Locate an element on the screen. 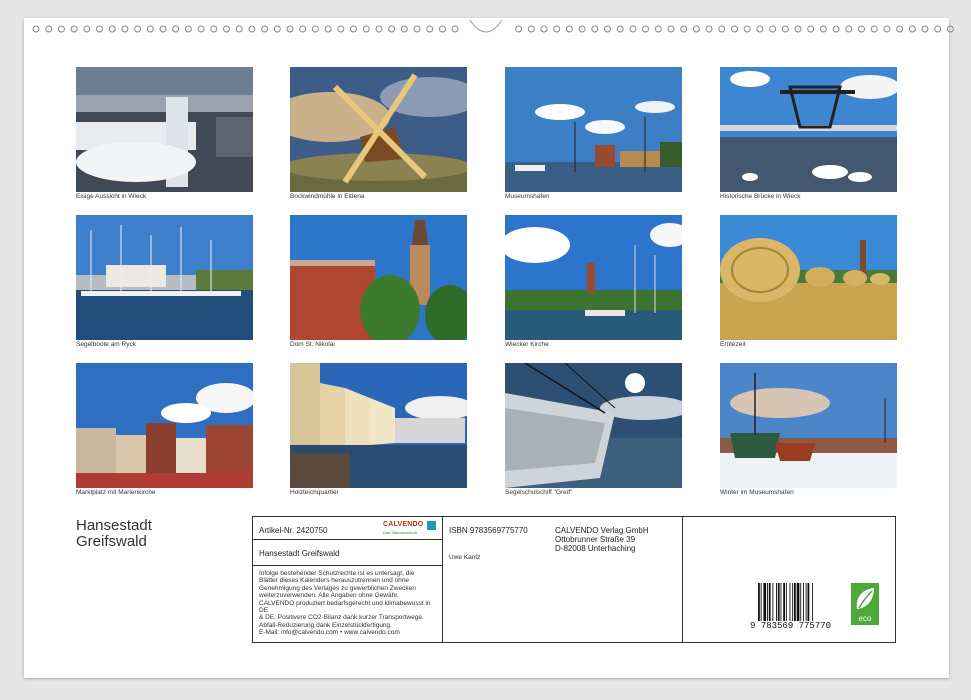 The height and width of the screenshot is (700, 971). photo-market-square is located at coordinates (164, 425).